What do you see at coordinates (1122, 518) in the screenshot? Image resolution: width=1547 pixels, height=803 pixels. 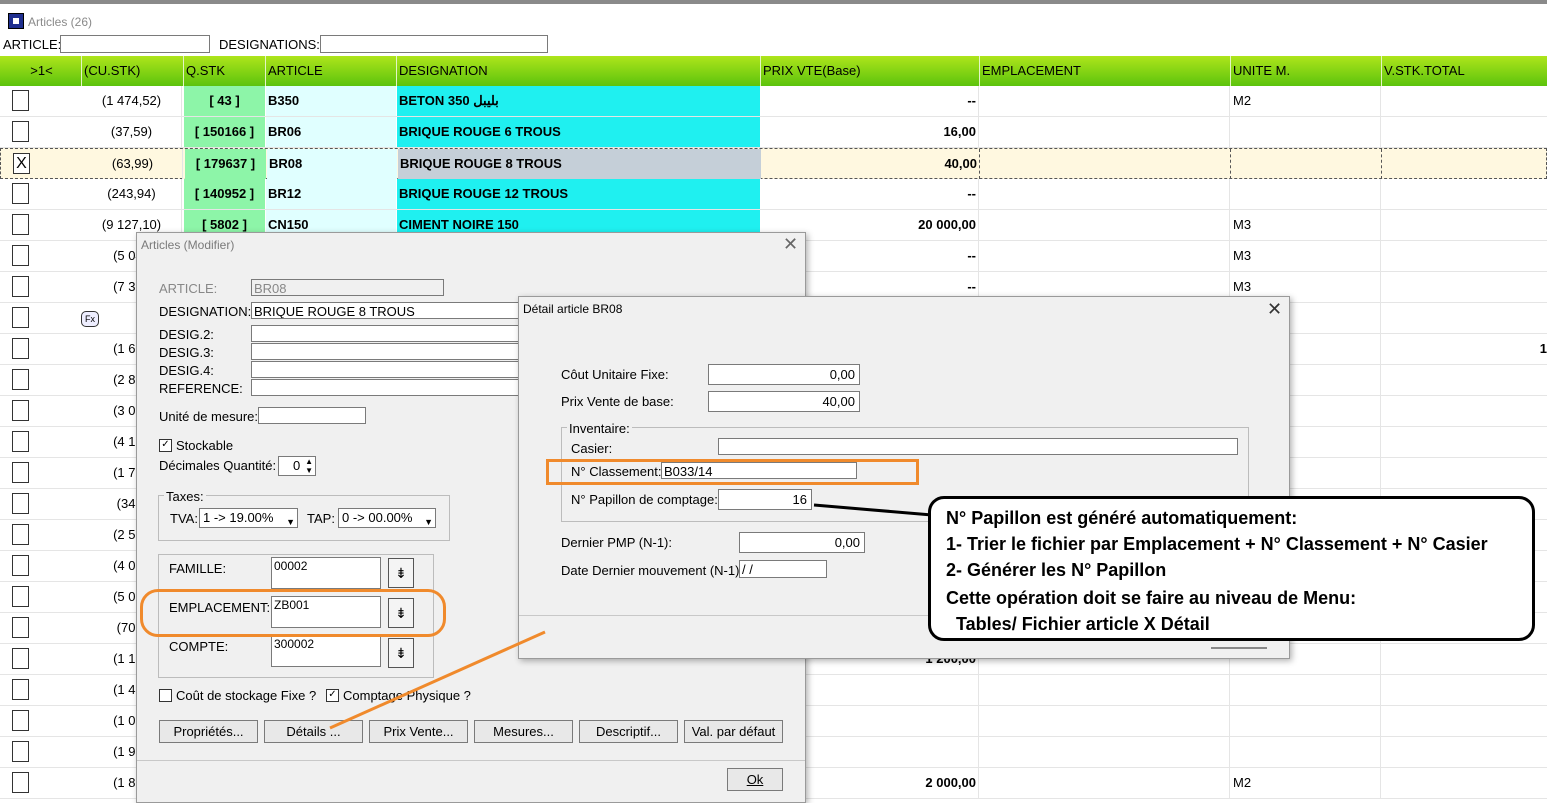 I see `callout-line-1: N° Papillon est généré automatiquement:` at bounding box center [1122, 518].